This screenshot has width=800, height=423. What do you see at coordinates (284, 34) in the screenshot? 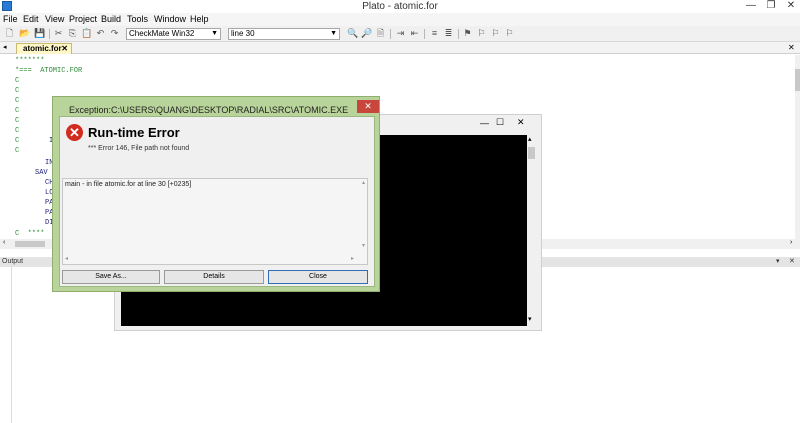
I see `line-select: line 30 ▼` at bounding box center [284, 34].